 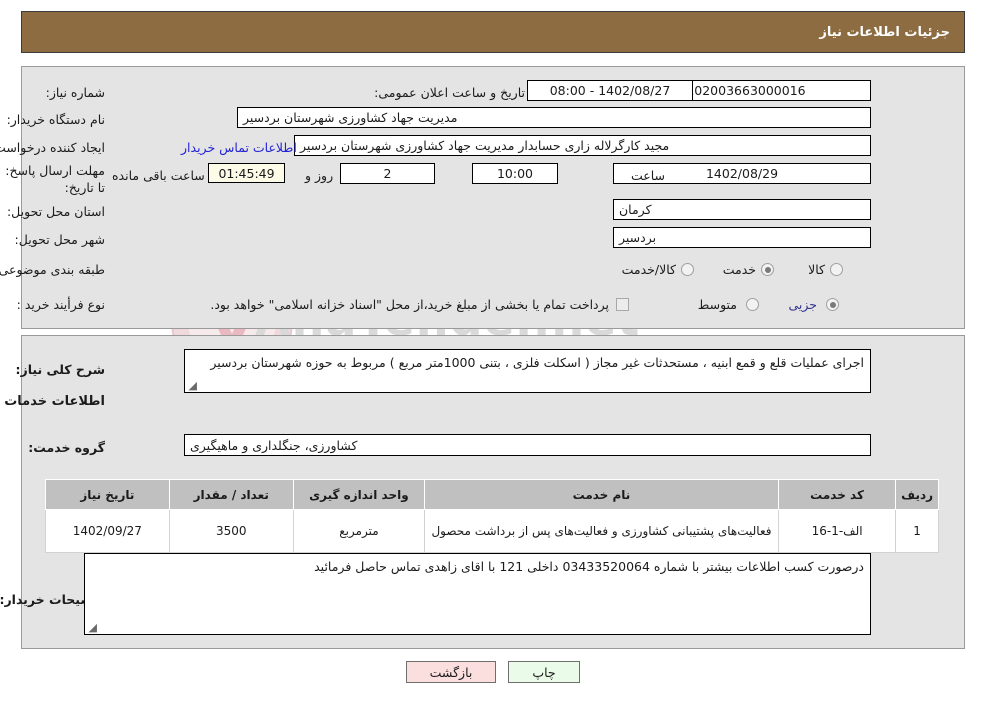 I want to click on radio-purchase-jozei-label: جزیی, so click(x=802, y=304).